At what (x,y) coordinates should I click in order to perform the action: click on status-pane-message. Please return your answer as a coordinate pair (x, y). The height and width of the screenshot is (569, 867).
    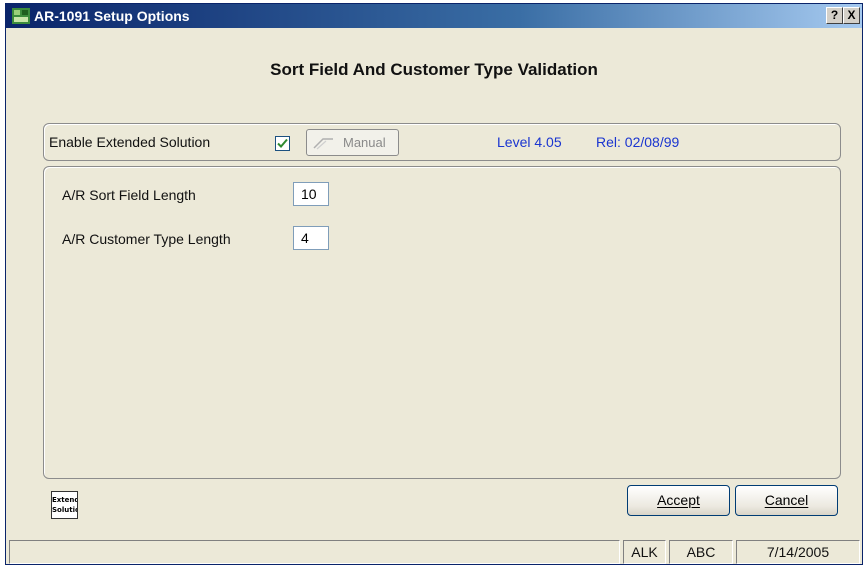
    Looking at the image, I should click on (314, 552).